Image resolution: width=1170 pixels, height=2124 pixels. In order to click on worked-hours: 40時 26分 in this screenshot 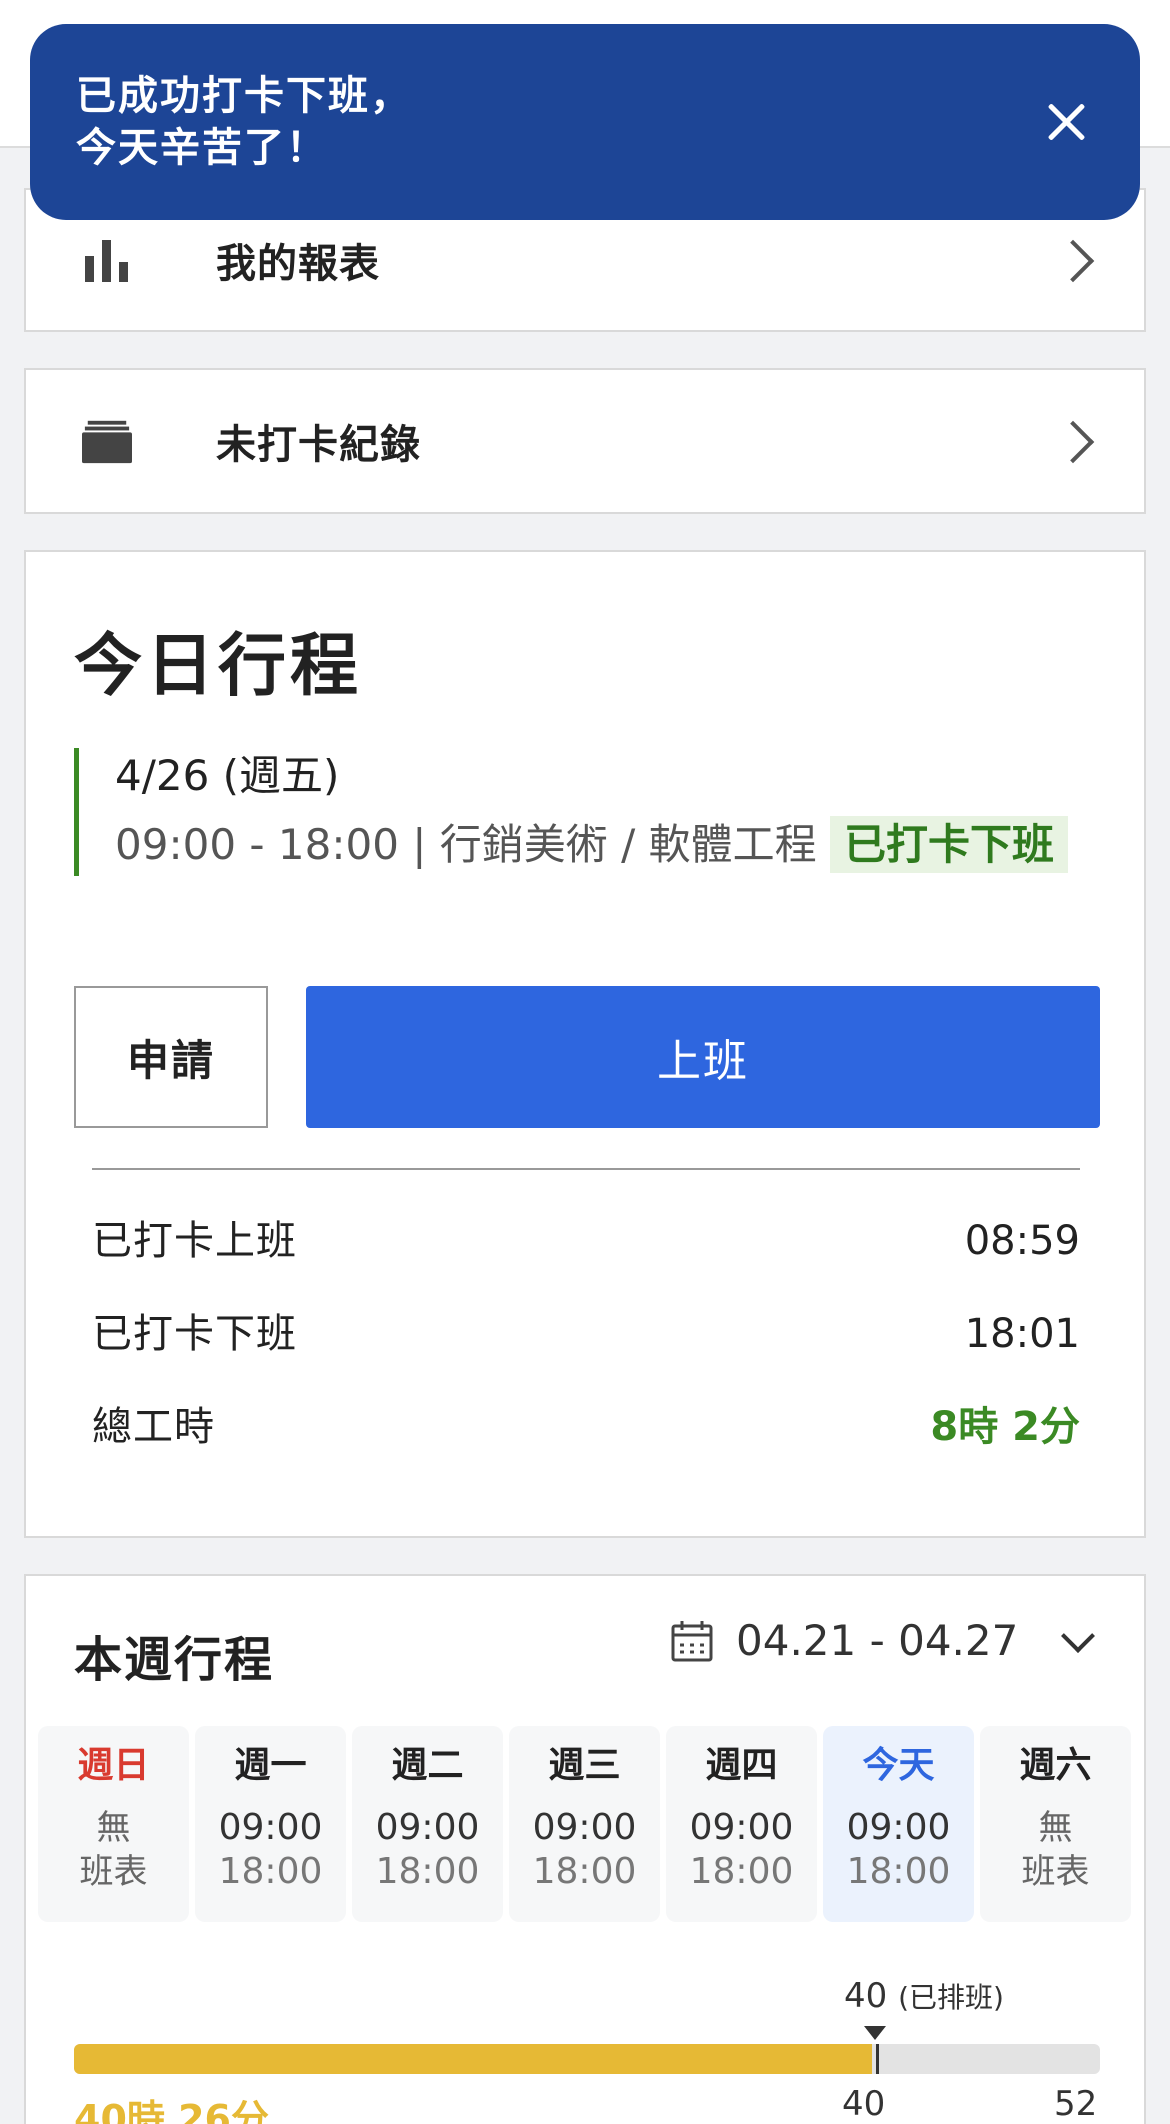, I will do `click(171, 2110)`.